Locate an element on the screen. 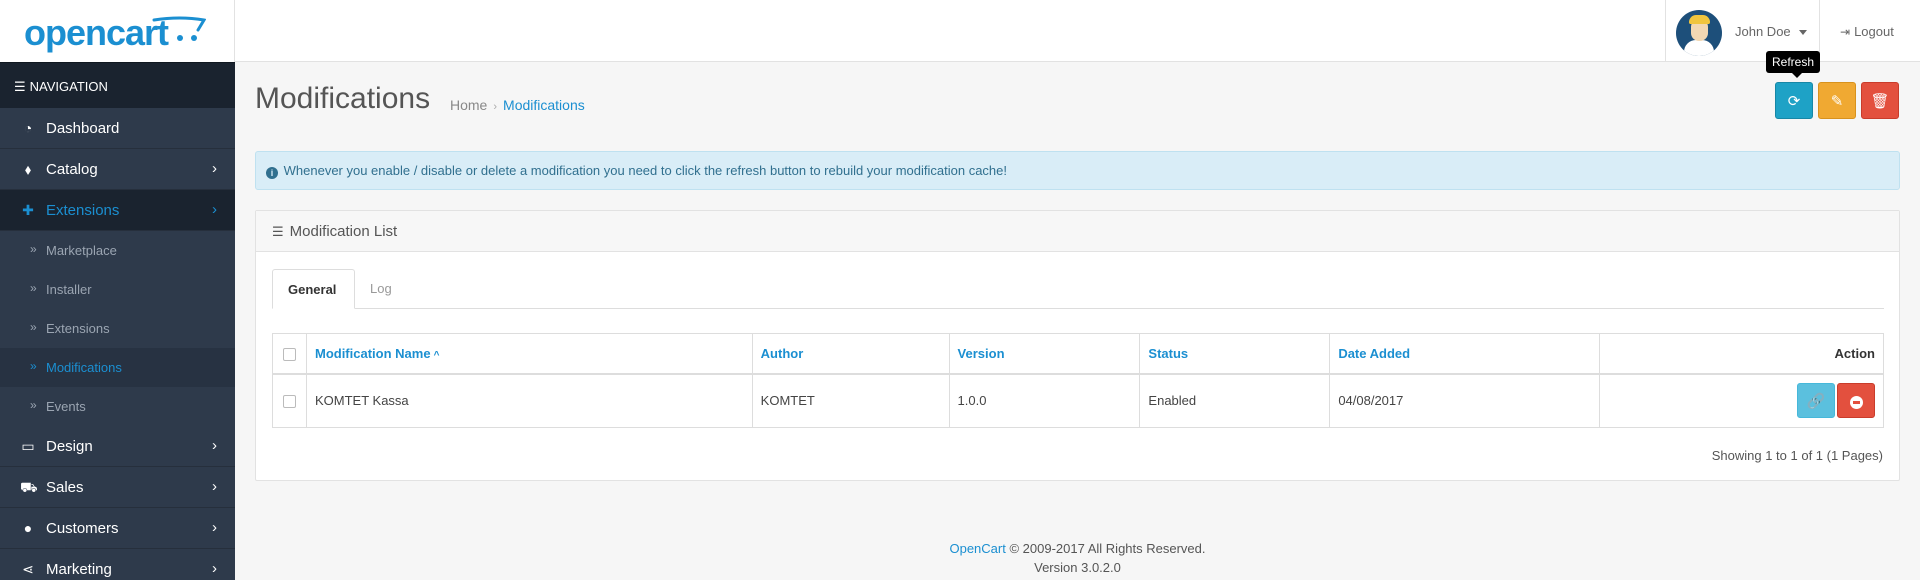 This screenshot has height=580, width=1920. column-header-name: Modification Name ^ is located at coordinates (529, 354).